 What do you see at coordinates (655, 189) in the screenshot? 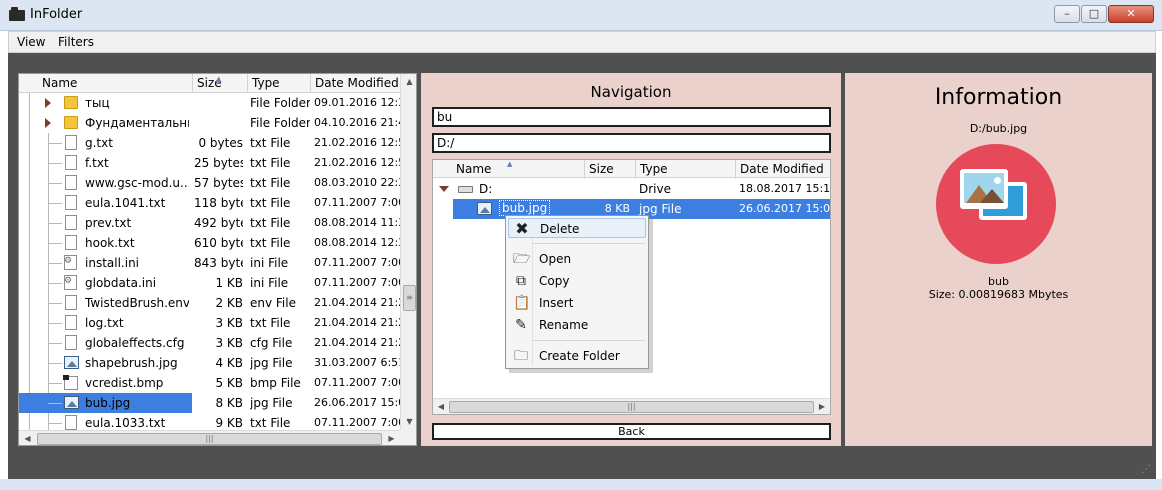
I see `drive-type: Drive` at bounding box center [655, 189].